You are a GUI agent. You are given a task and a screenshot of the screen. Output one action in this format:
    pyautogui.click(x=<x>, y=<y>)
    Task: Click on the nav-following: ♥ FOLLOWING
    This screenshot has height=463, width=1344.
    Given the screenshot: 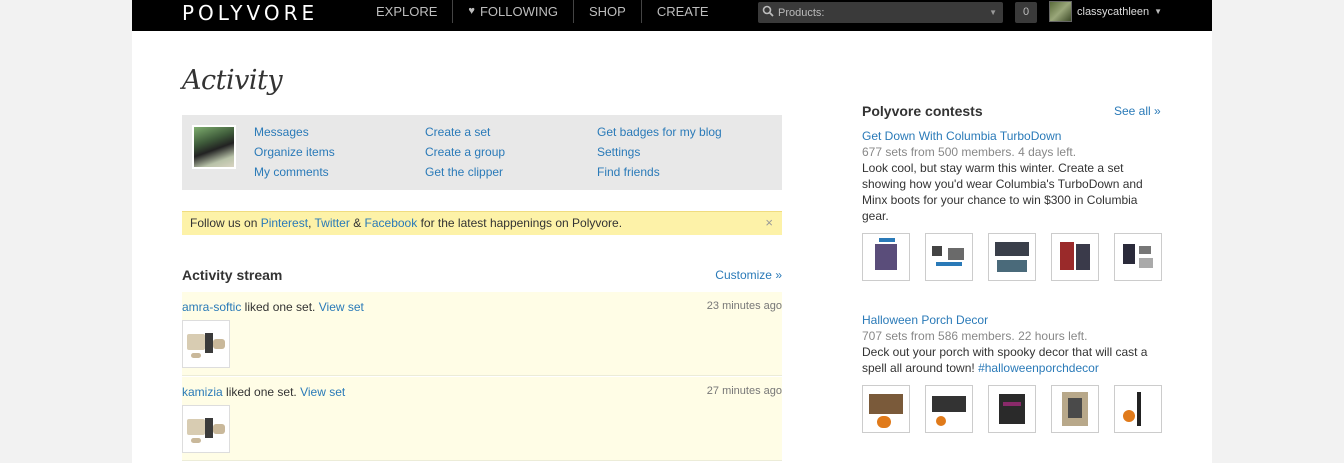 What is the action you would take?
    pyautogui.click(x=513, y=11)
    